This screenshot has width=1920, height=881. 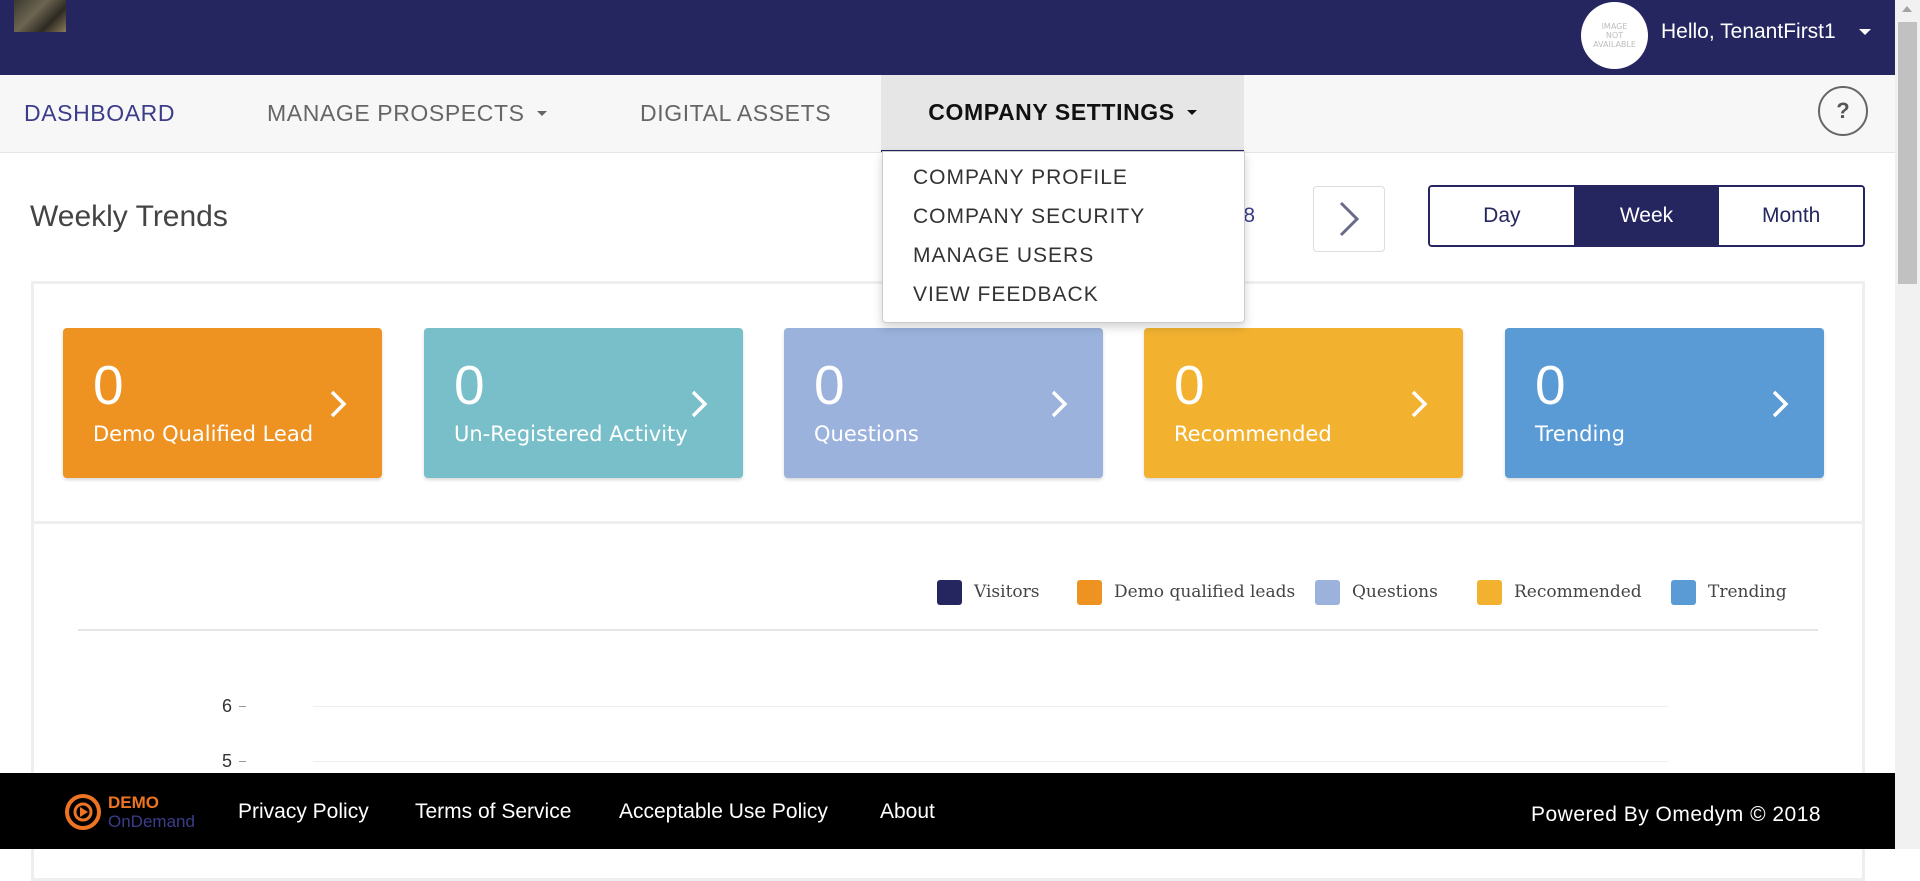 I want to click on nav-manage-prospects-label: MANAGE PROSPECTS, so click(x=396, y=113).